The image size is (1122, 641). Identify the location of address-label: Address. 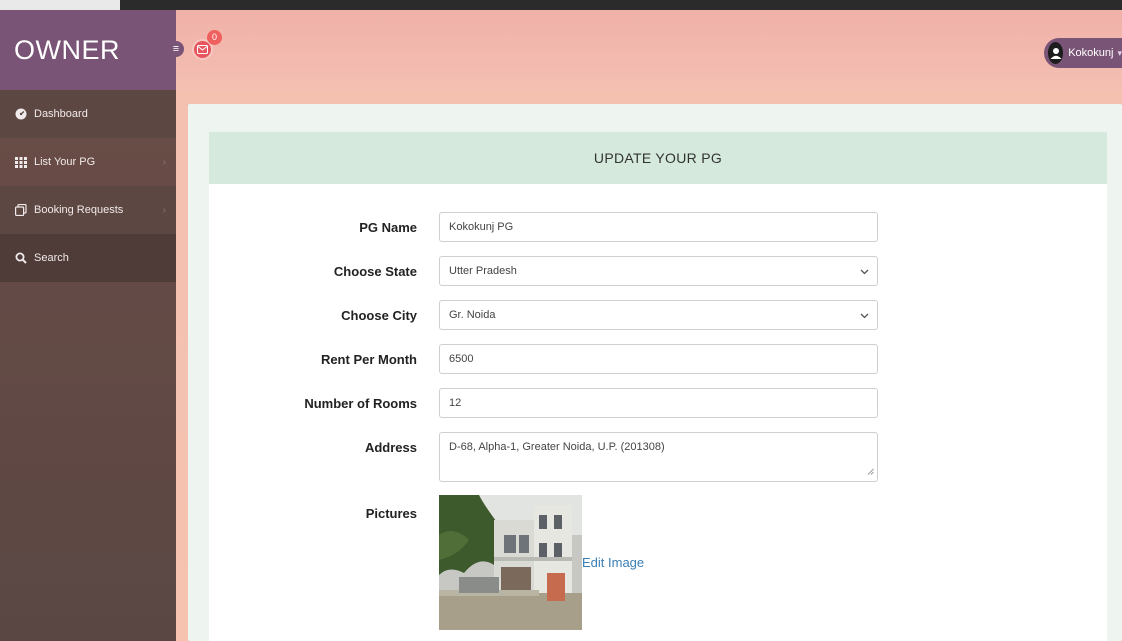
(390, 447).